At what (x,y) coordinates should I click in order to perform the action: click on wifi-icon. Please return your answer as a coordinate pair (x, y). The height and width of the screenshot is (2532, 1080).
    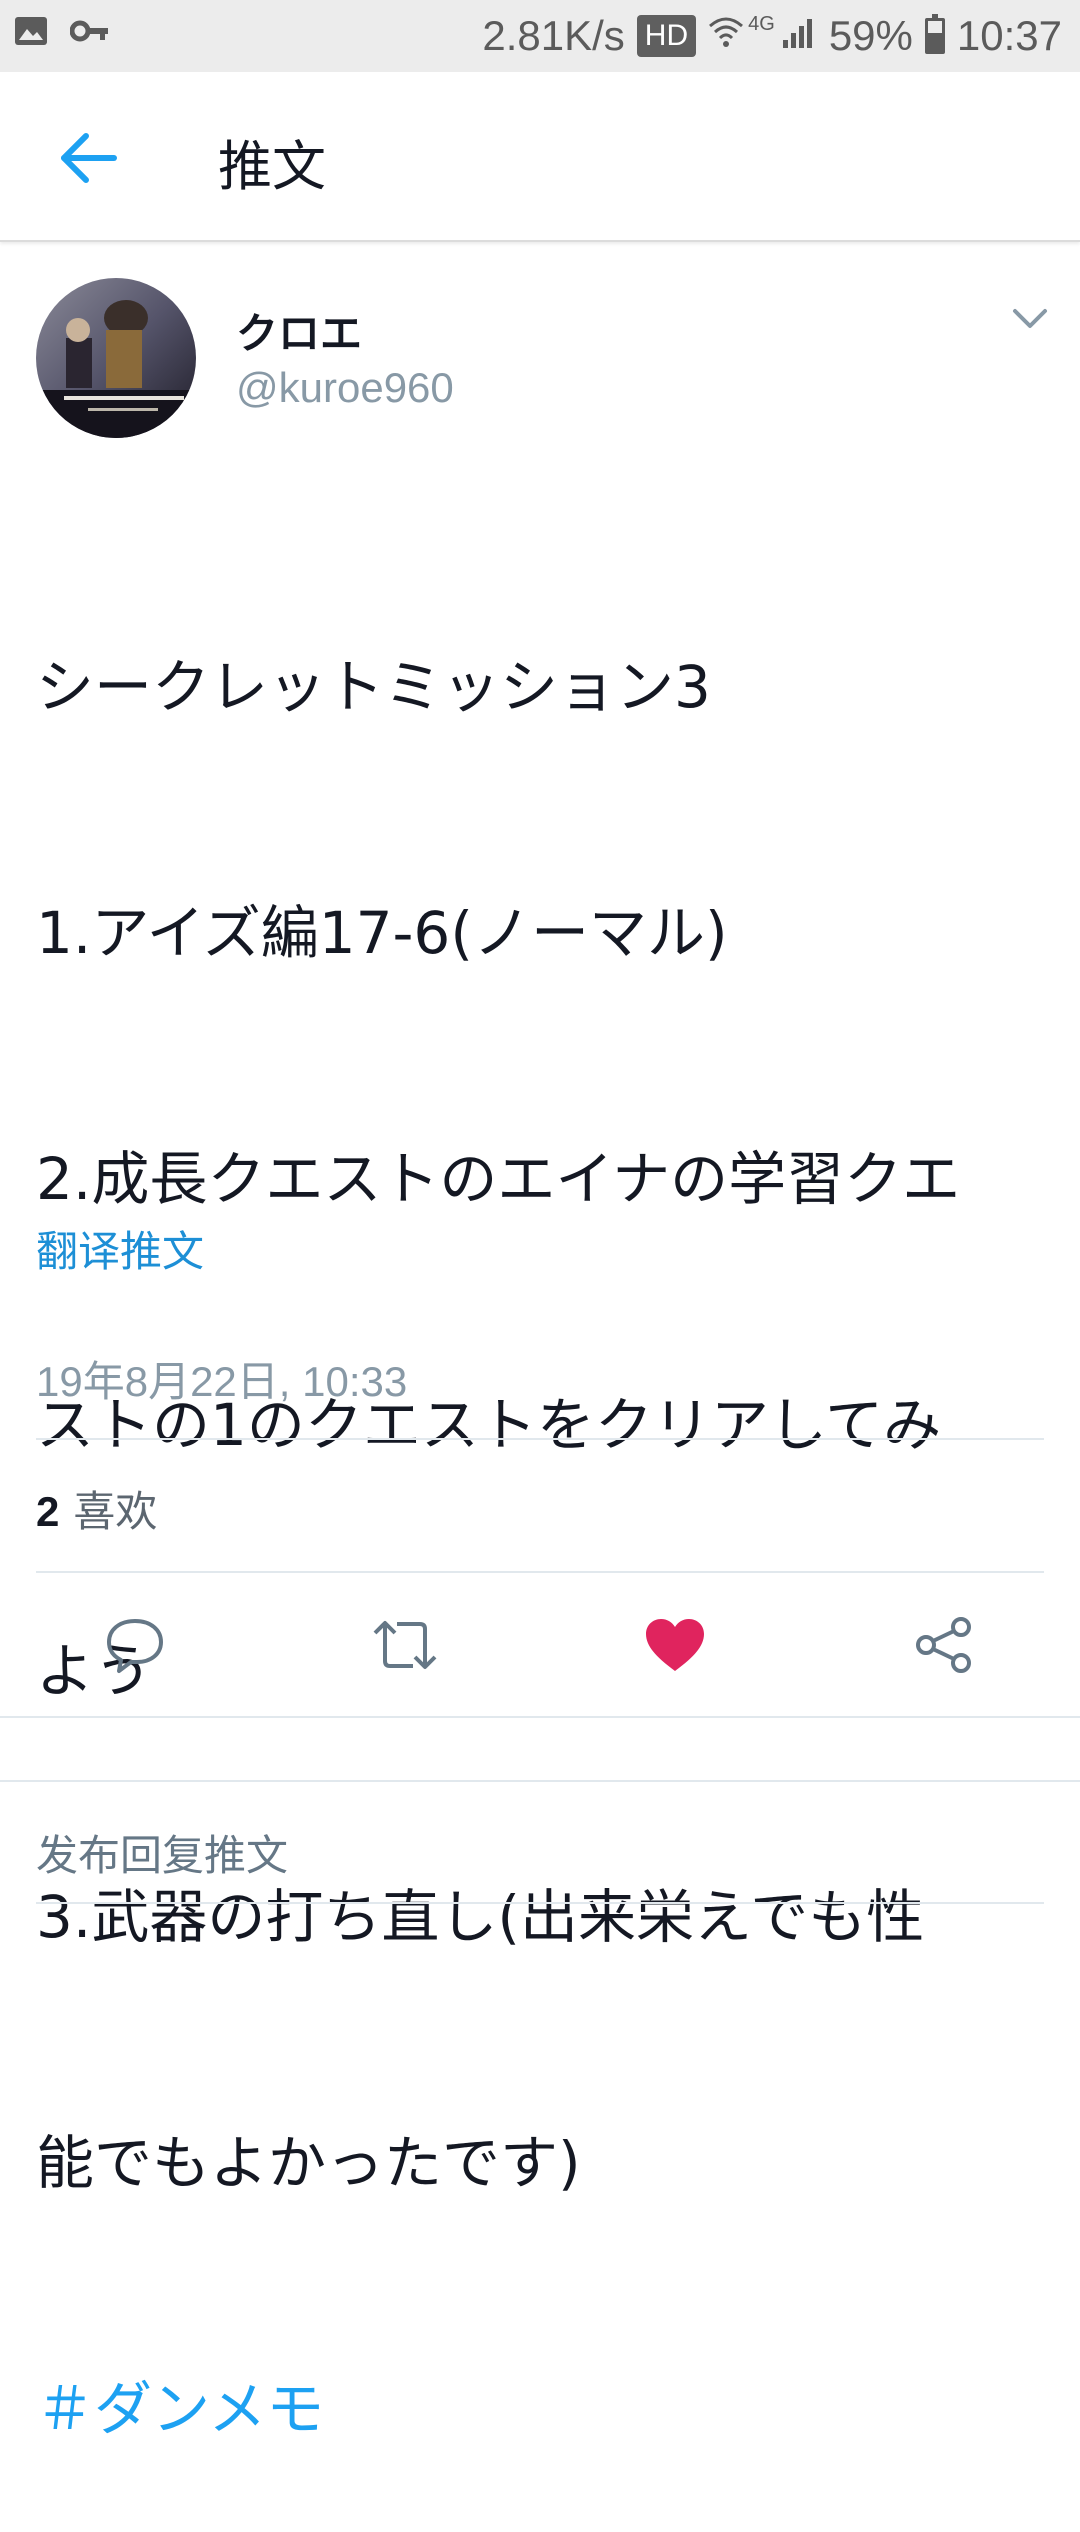
    Looking at the image, I should click on (726, 36).